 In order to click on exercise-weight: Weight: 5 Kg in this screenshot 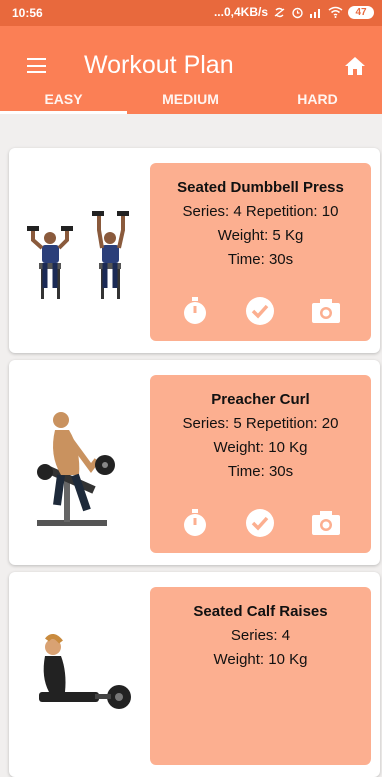, I will do `click(260, 235)`.